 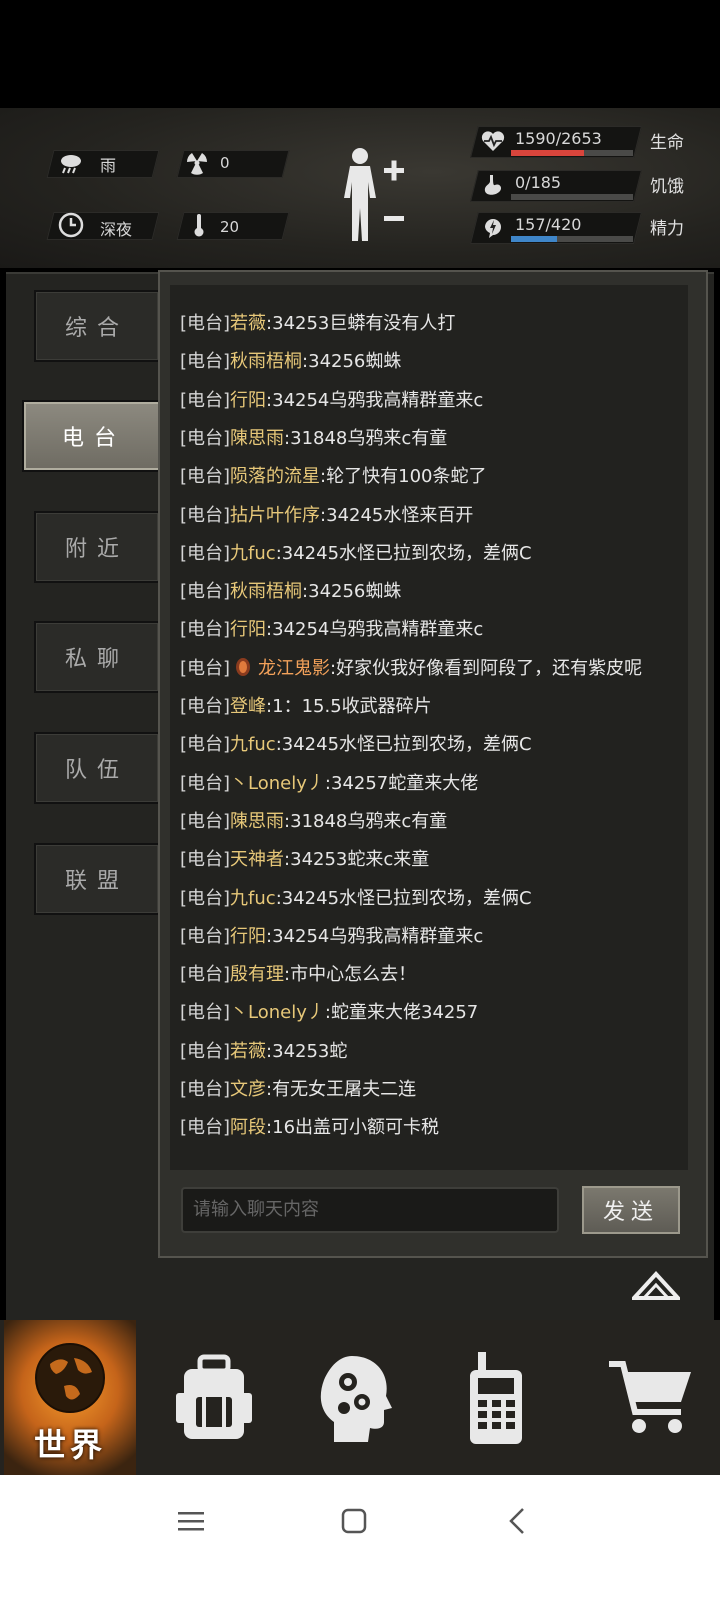 What do you see at coordinates (375, 630) in the screenshot?
I see `message-text: :34254乌鸦我高精群童来c` at bounding box center [375, 630].